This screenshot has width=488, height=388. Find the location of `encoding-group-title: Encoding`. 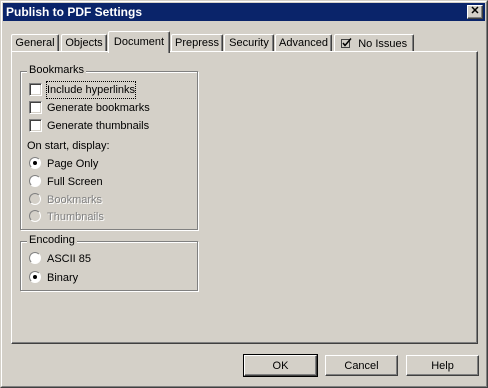

encoding-group-title: Encoding is located at coordinates (52, 240).